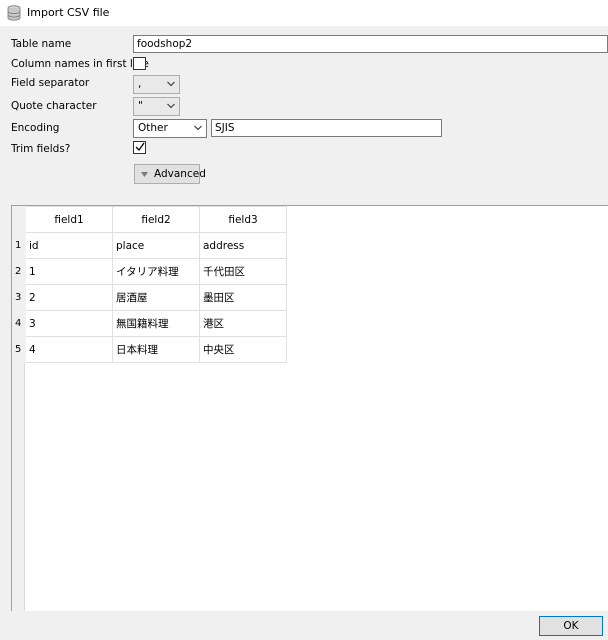 The image size is (608, 640). Describe the element at coordinates (370, 44) in the screenshot. I see `table-name-input: foodshop2` at that location.